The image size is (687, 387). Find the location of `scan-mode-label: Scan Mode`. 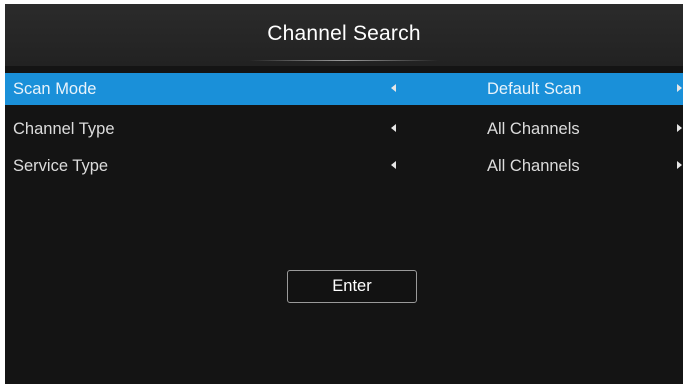

scan-mode-label: Scan Mode is located at coordinates (55, 89).